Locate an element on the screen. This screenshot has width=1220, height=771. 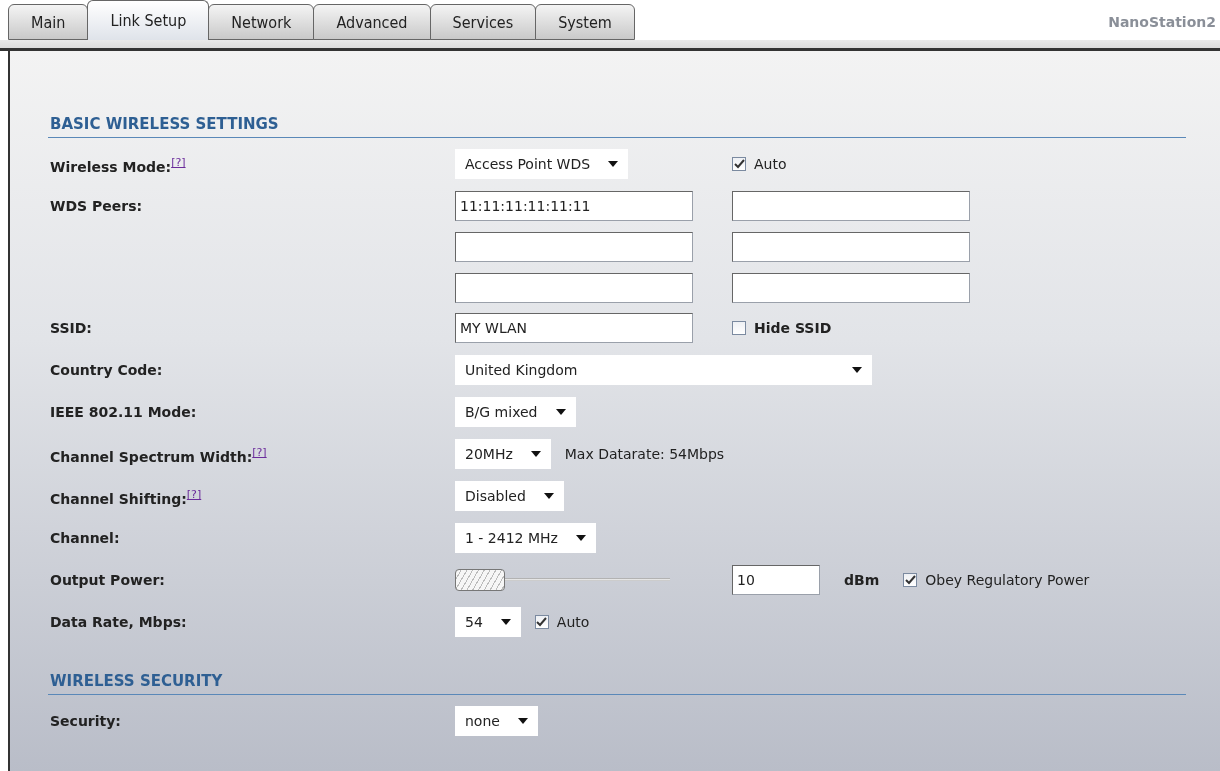
field-label: Data Rate, Mbps: is located at coordinates (118, 621).